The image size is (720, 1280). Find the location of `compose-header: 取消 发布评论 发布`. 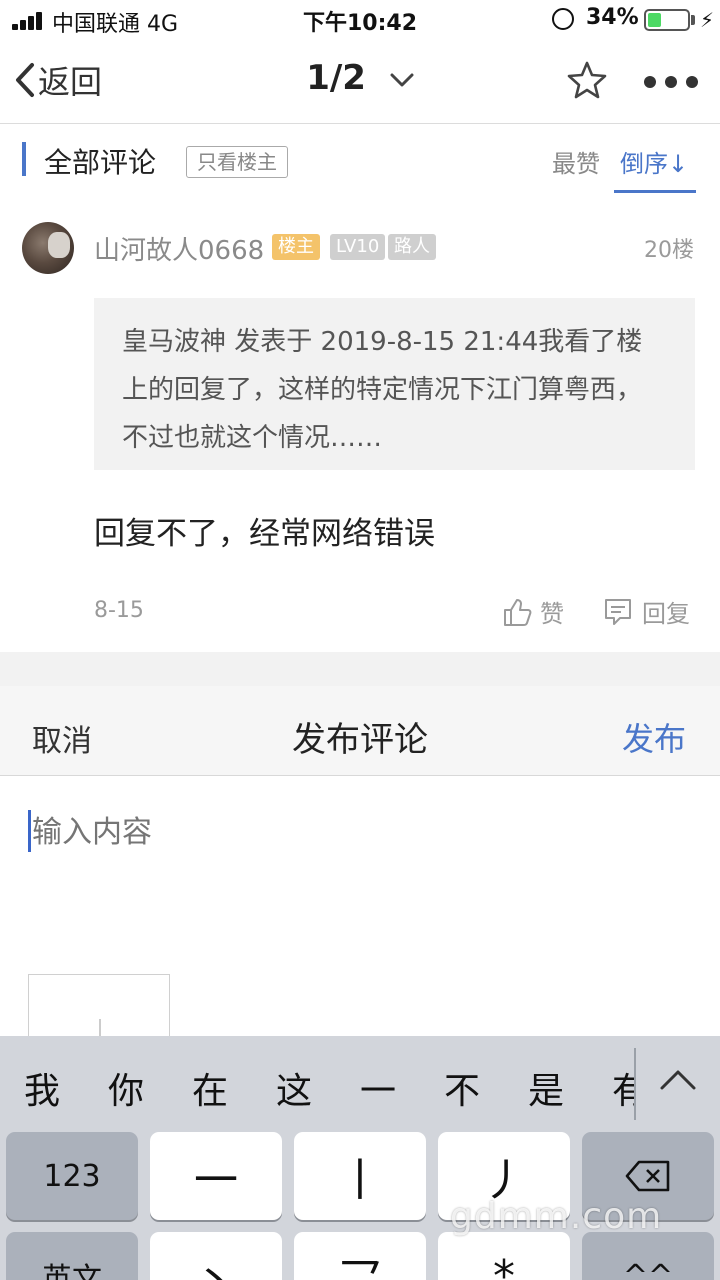

compose-header: 取消 发布评论 发布 is located at coordinates (360, 731).